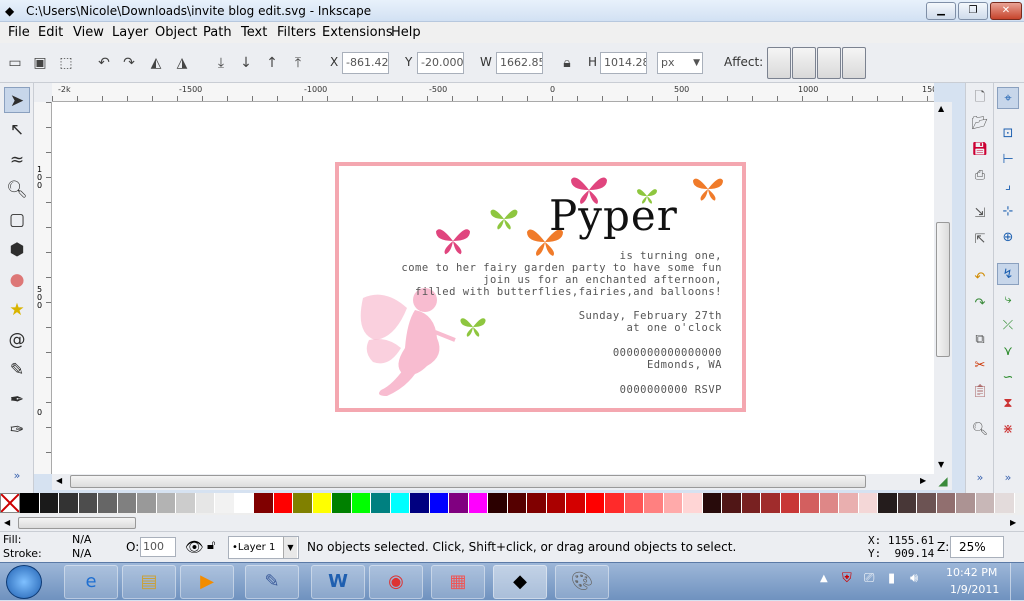 Image resolution: width=1024 pixels, height=601 pixels. Describe the element at coordinates (59, 480) in the screenshot. I see `scroll-left-icon: ◀` at that location.